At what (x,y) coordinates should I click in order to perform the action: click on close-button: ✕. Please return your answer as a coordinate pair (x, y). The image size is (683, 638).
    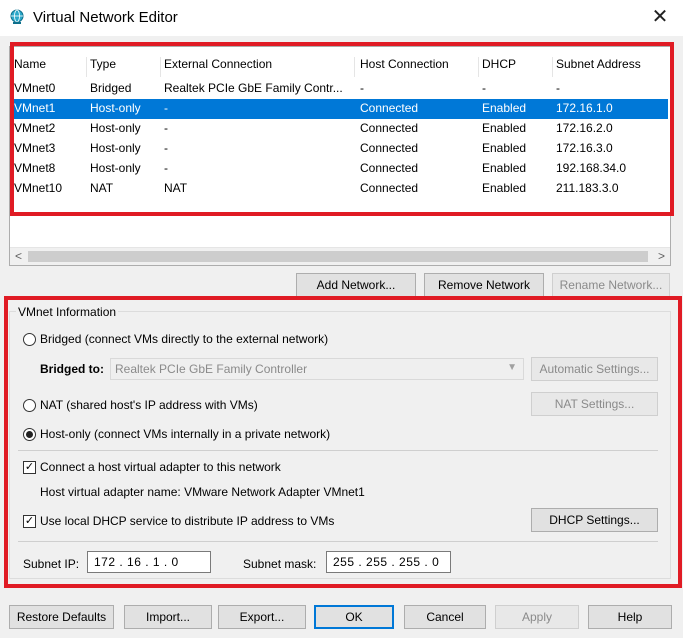
    Looking at the image, I should click on (660, 18).